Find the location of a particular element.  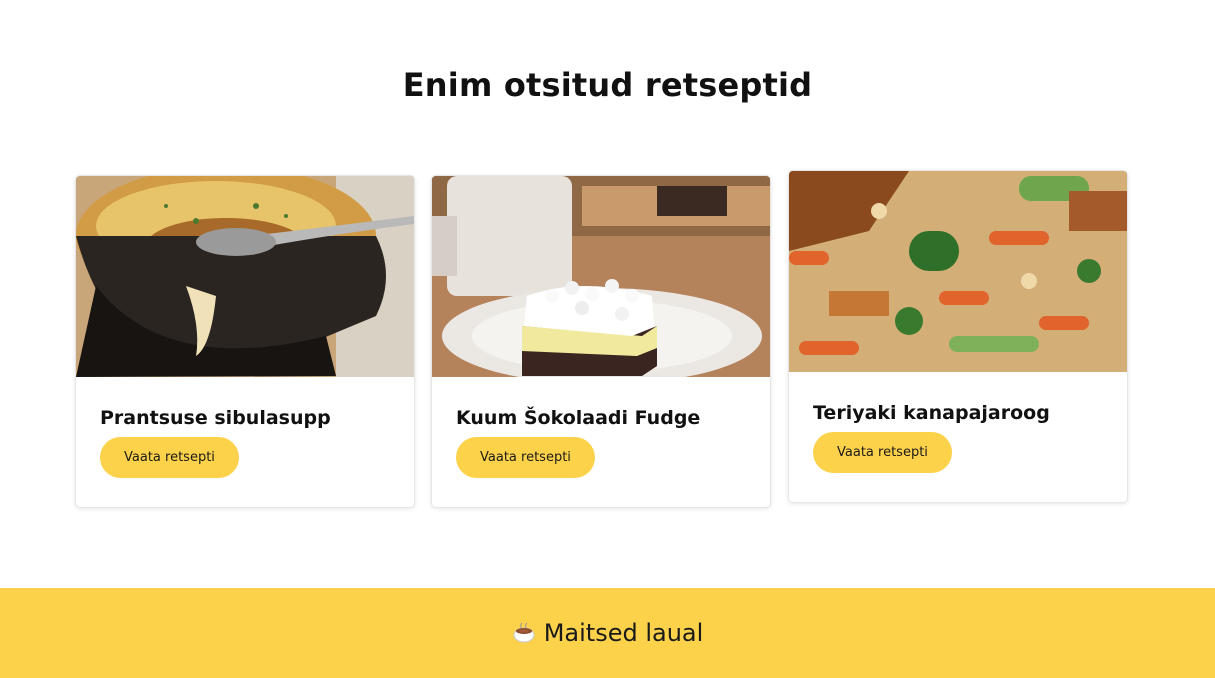

footer-text: Maitsed laual is located at coordinates (623, 633).